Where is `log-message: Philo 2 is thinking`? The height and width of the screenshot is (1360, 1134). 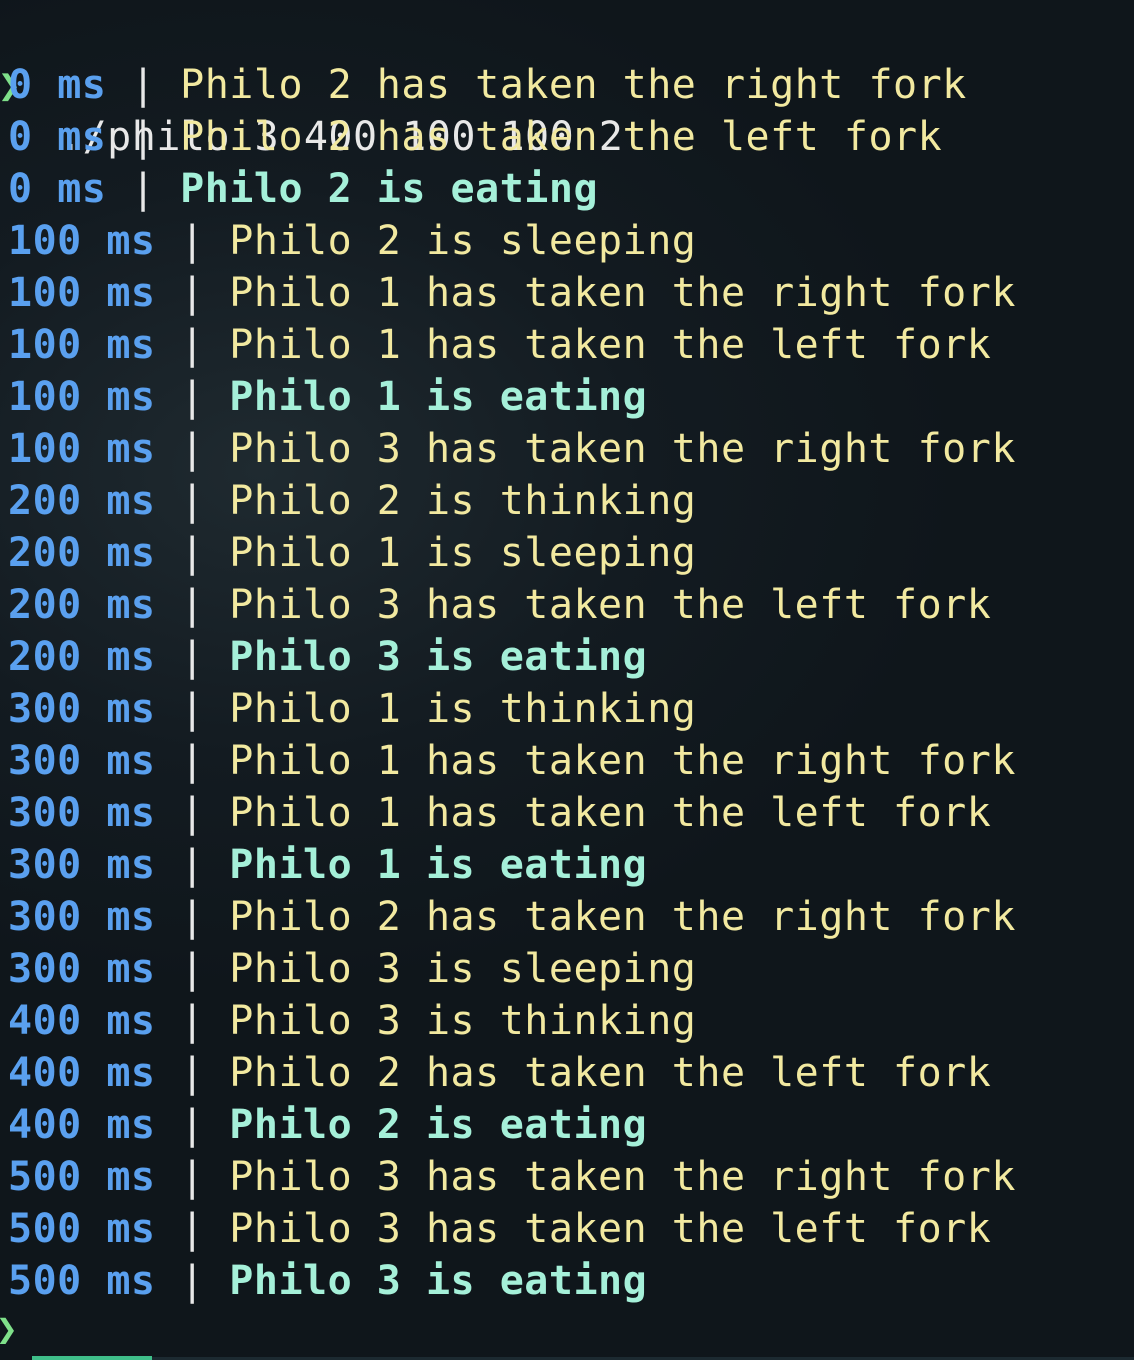 log-message: Philo 2 is thinking is located at coordinates (463, 501).